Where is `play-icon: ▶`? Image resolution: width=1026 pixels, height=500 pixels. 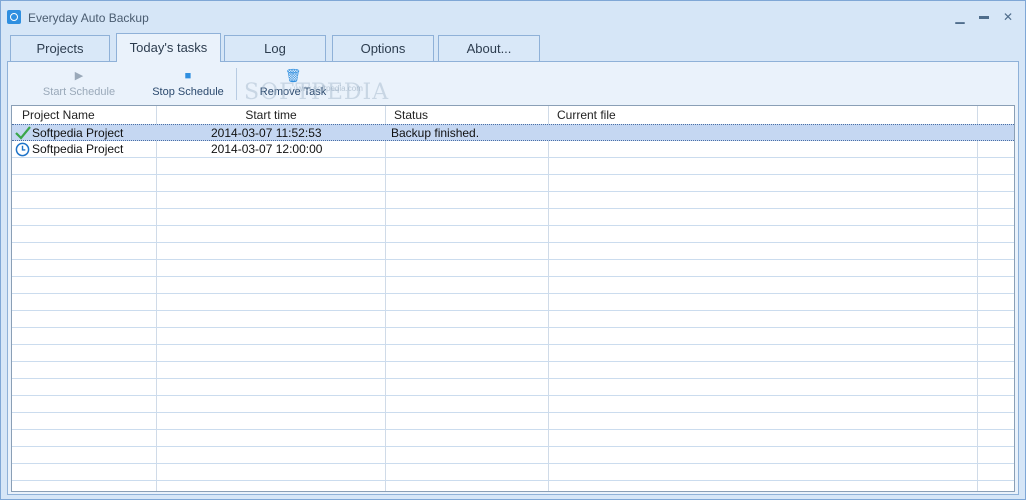
play-icon: ▶ is located at coordinates (79, 76).